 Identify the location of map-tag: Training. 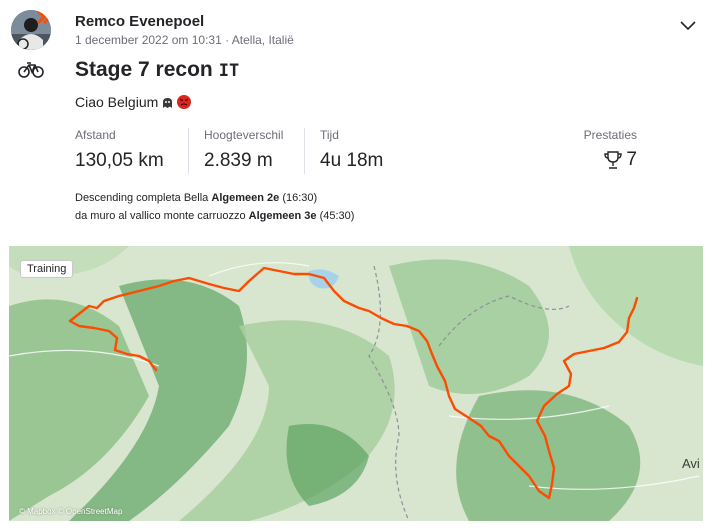
(47, 269).